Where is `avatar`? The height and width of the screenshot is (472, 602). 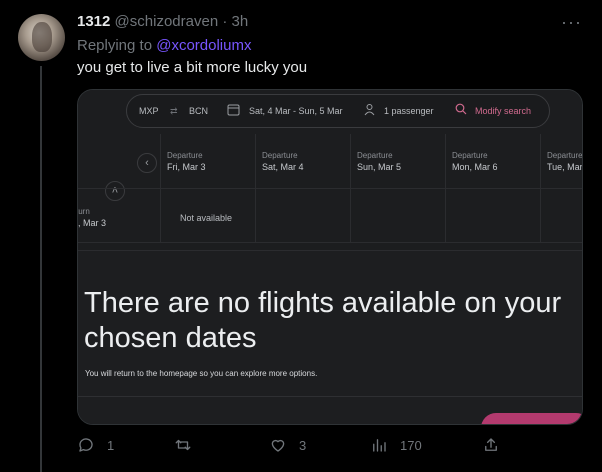 avatar is located at coordinates (41, 37).